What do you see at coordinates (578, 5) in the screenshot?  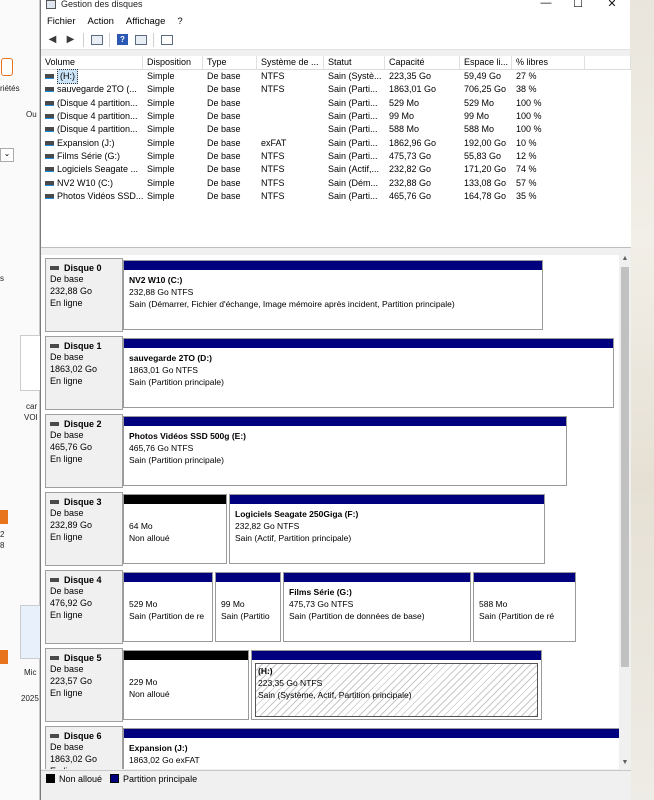 I see `maximize-button: ☐` at bounding box center [578, 5].